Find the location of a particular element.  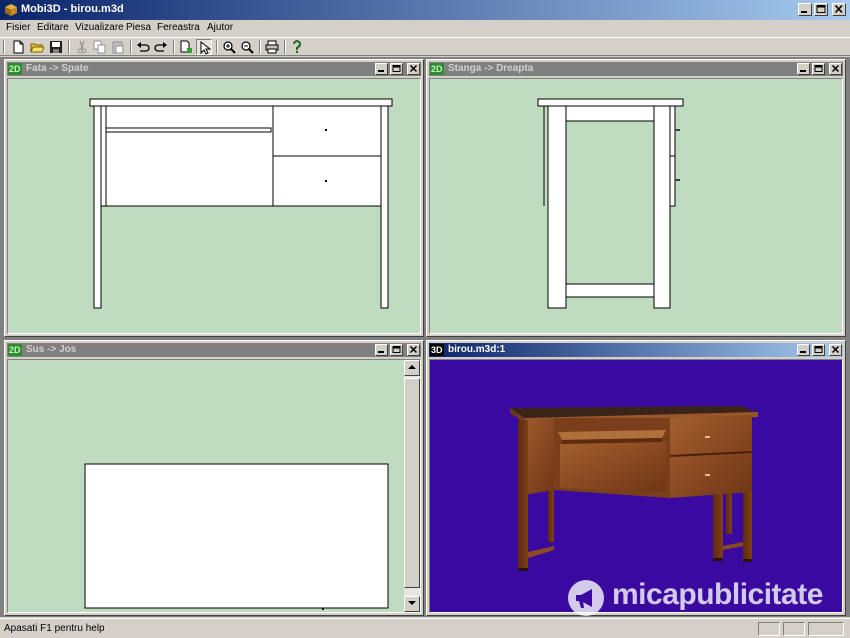

arrow-up-icon is located at coordinates (412, 367).